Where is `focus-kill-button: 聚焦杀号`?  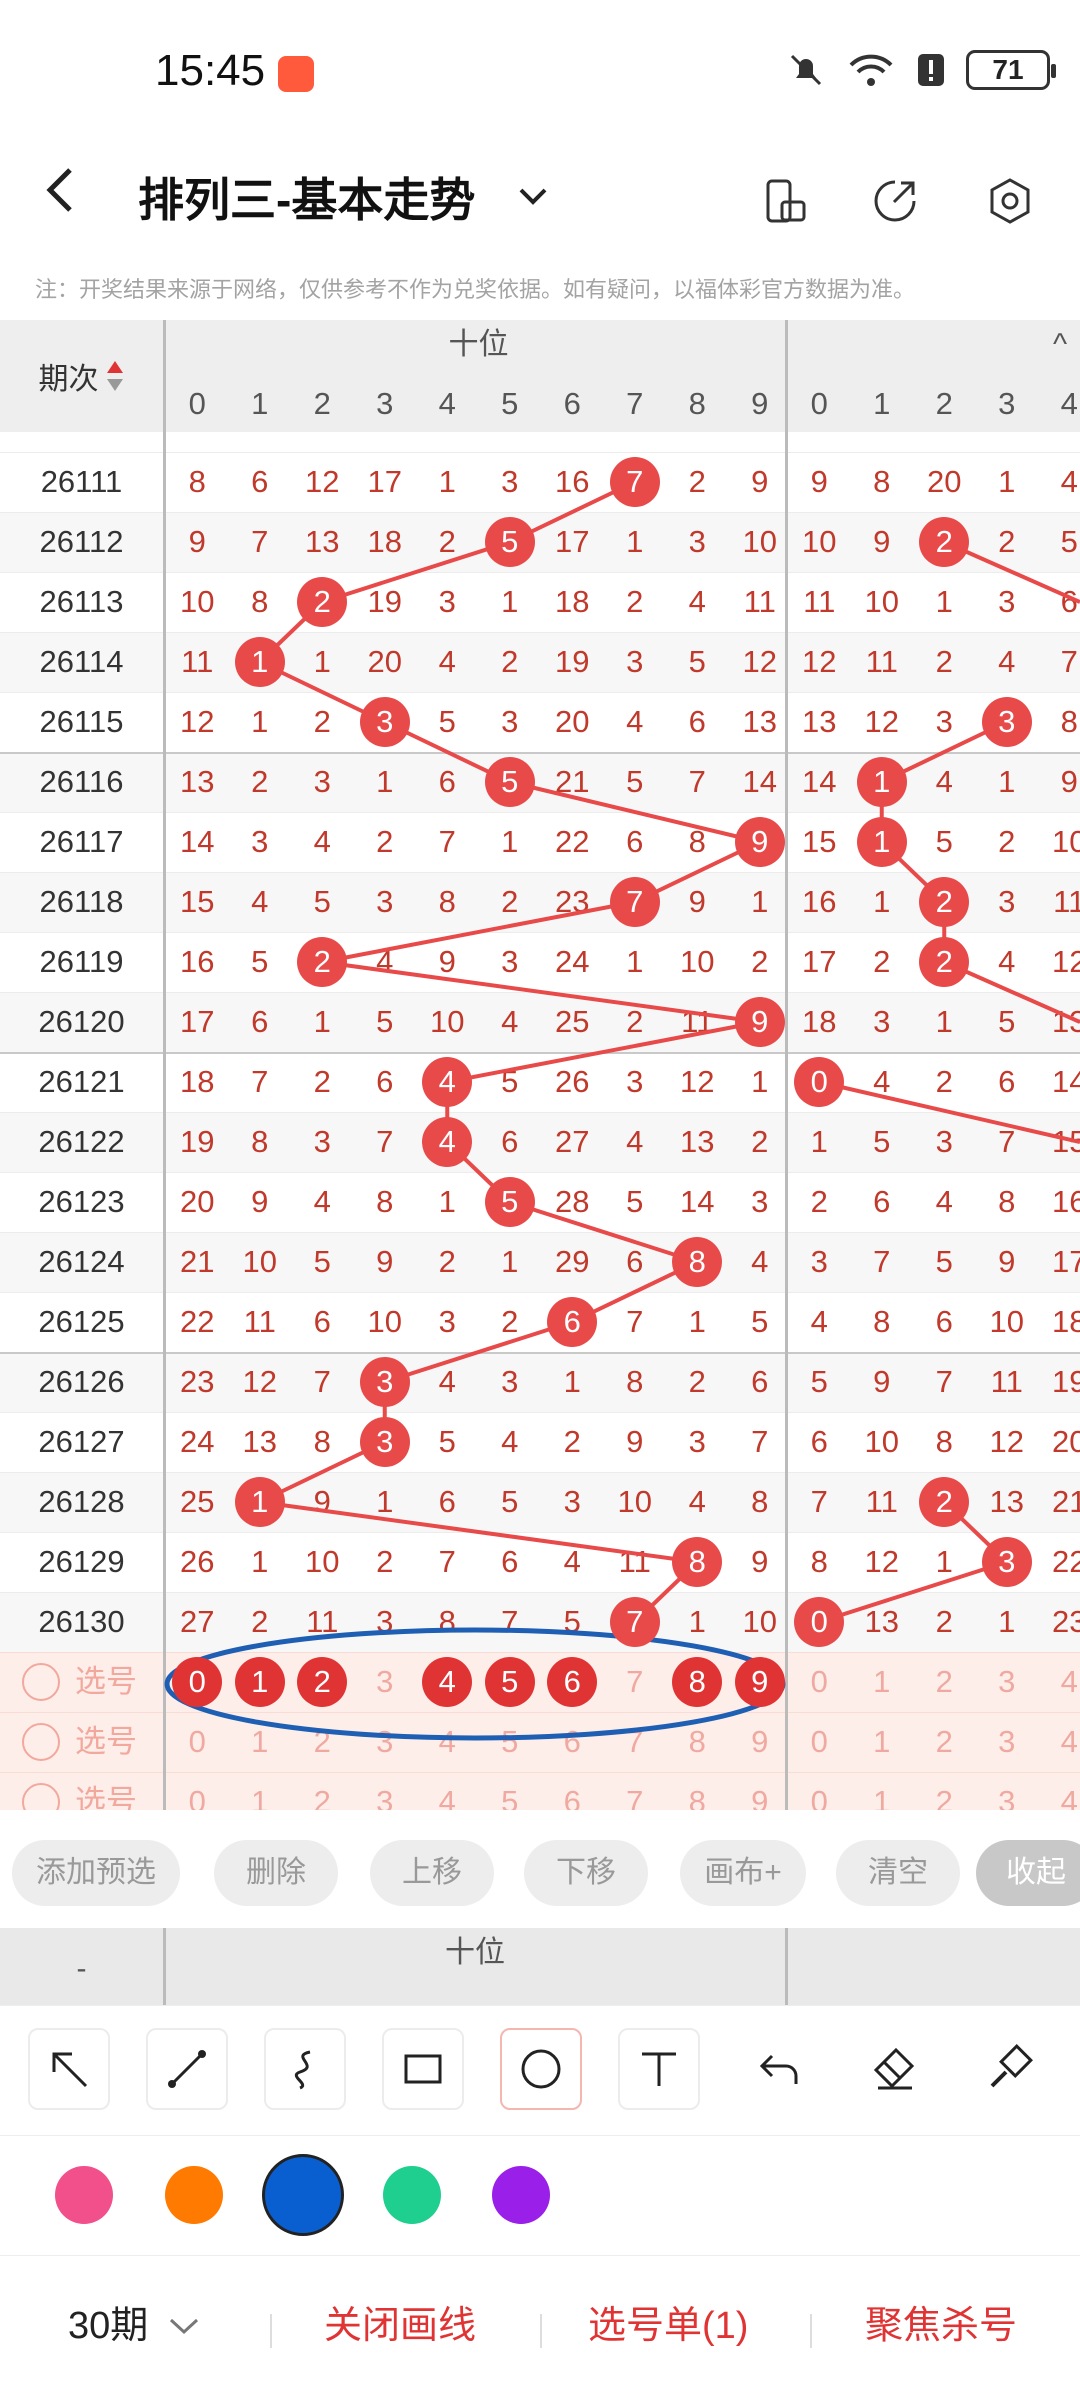
focus-kill-button: 聚焦杀号 is located at coordinates (941, 2326).